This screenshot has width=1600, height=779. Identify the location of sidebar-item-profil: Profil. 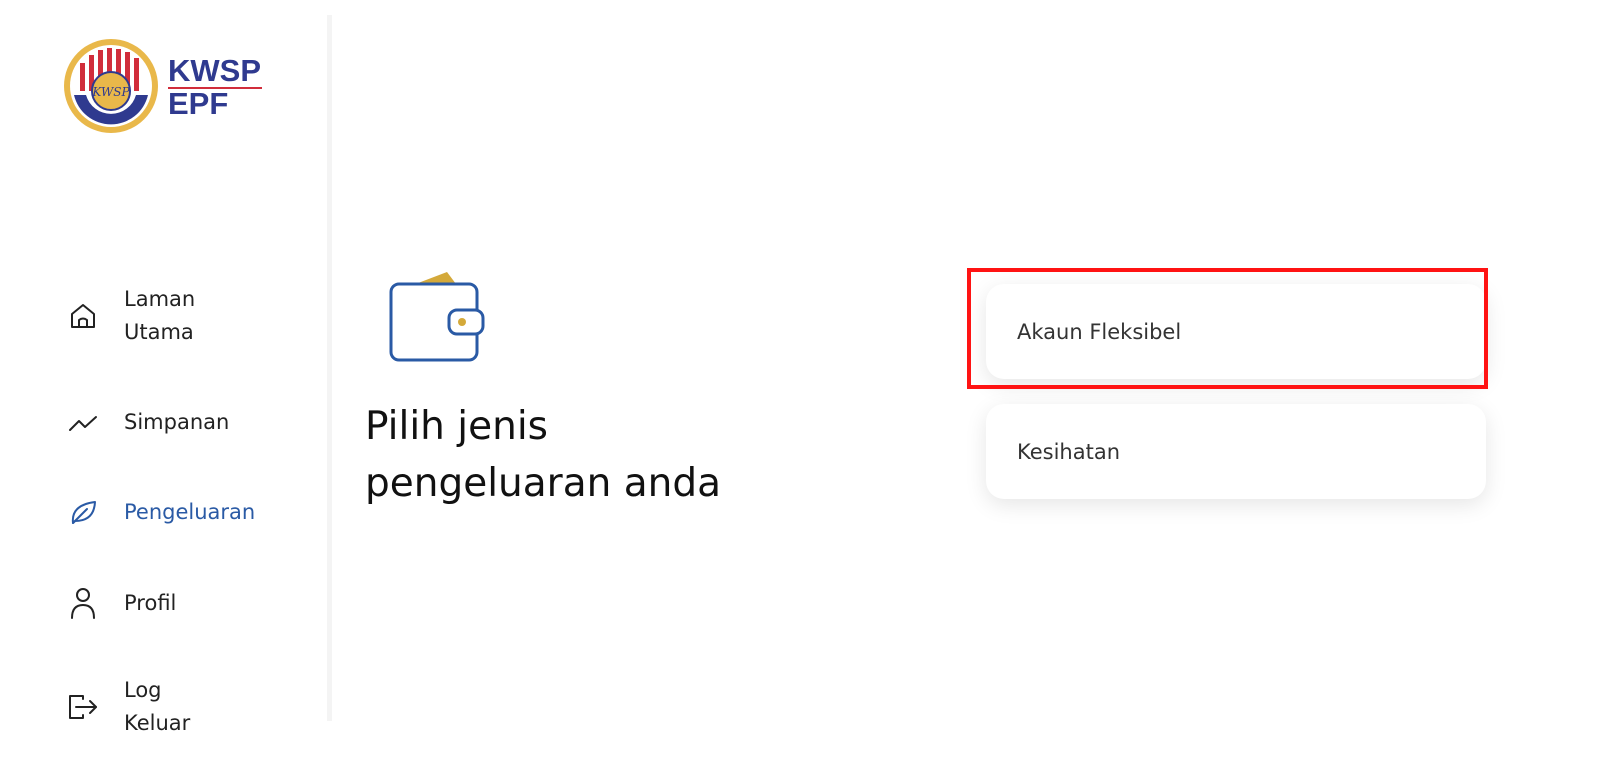
(120, 603).